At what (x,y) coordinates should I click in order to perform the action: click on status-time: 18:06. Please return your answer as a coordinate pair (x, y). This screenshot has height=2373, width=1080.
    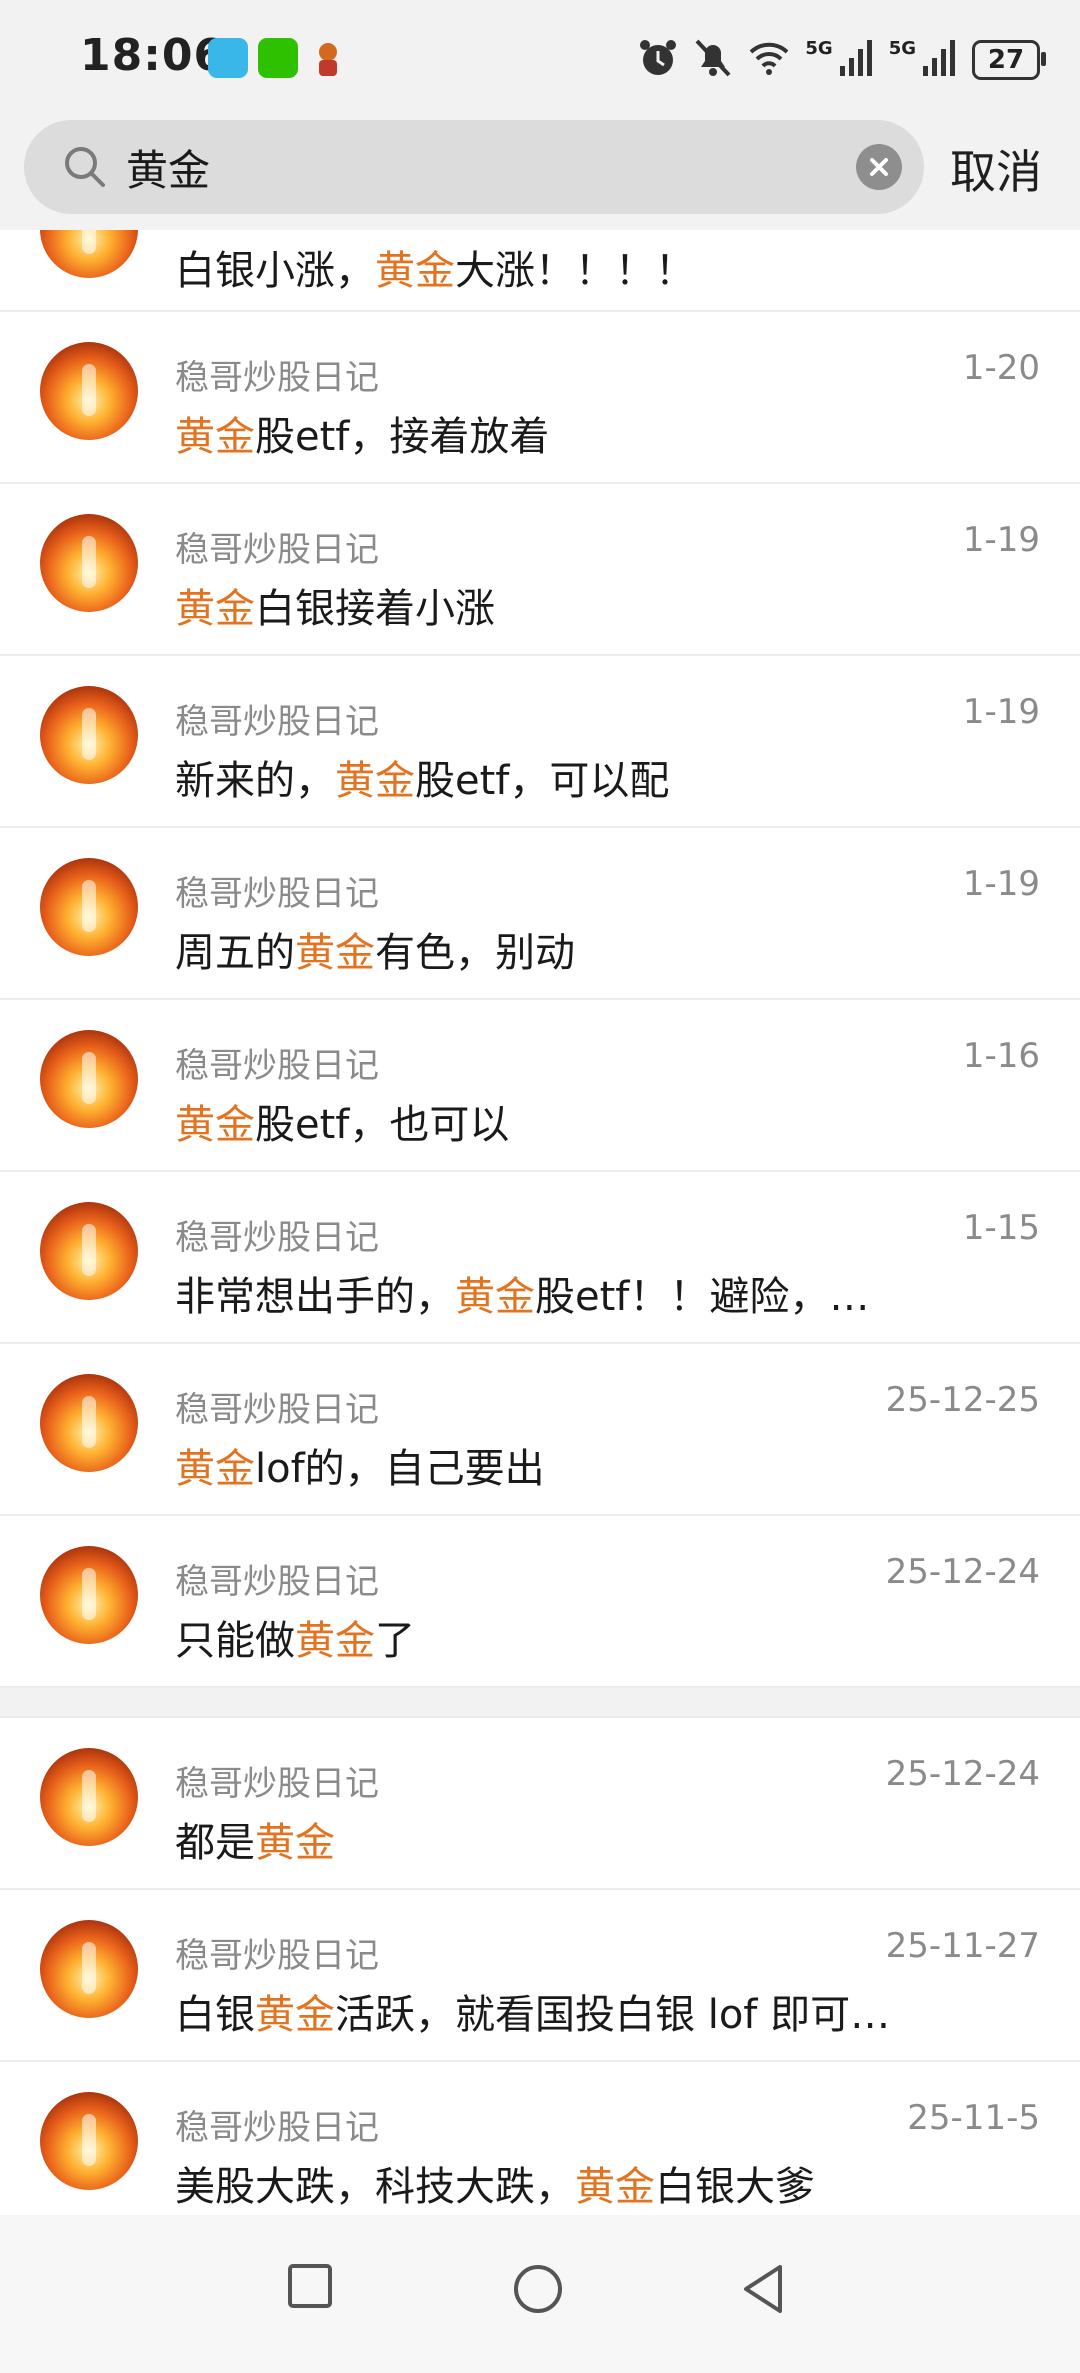
    Looking at the image, I should click on (153, 55).